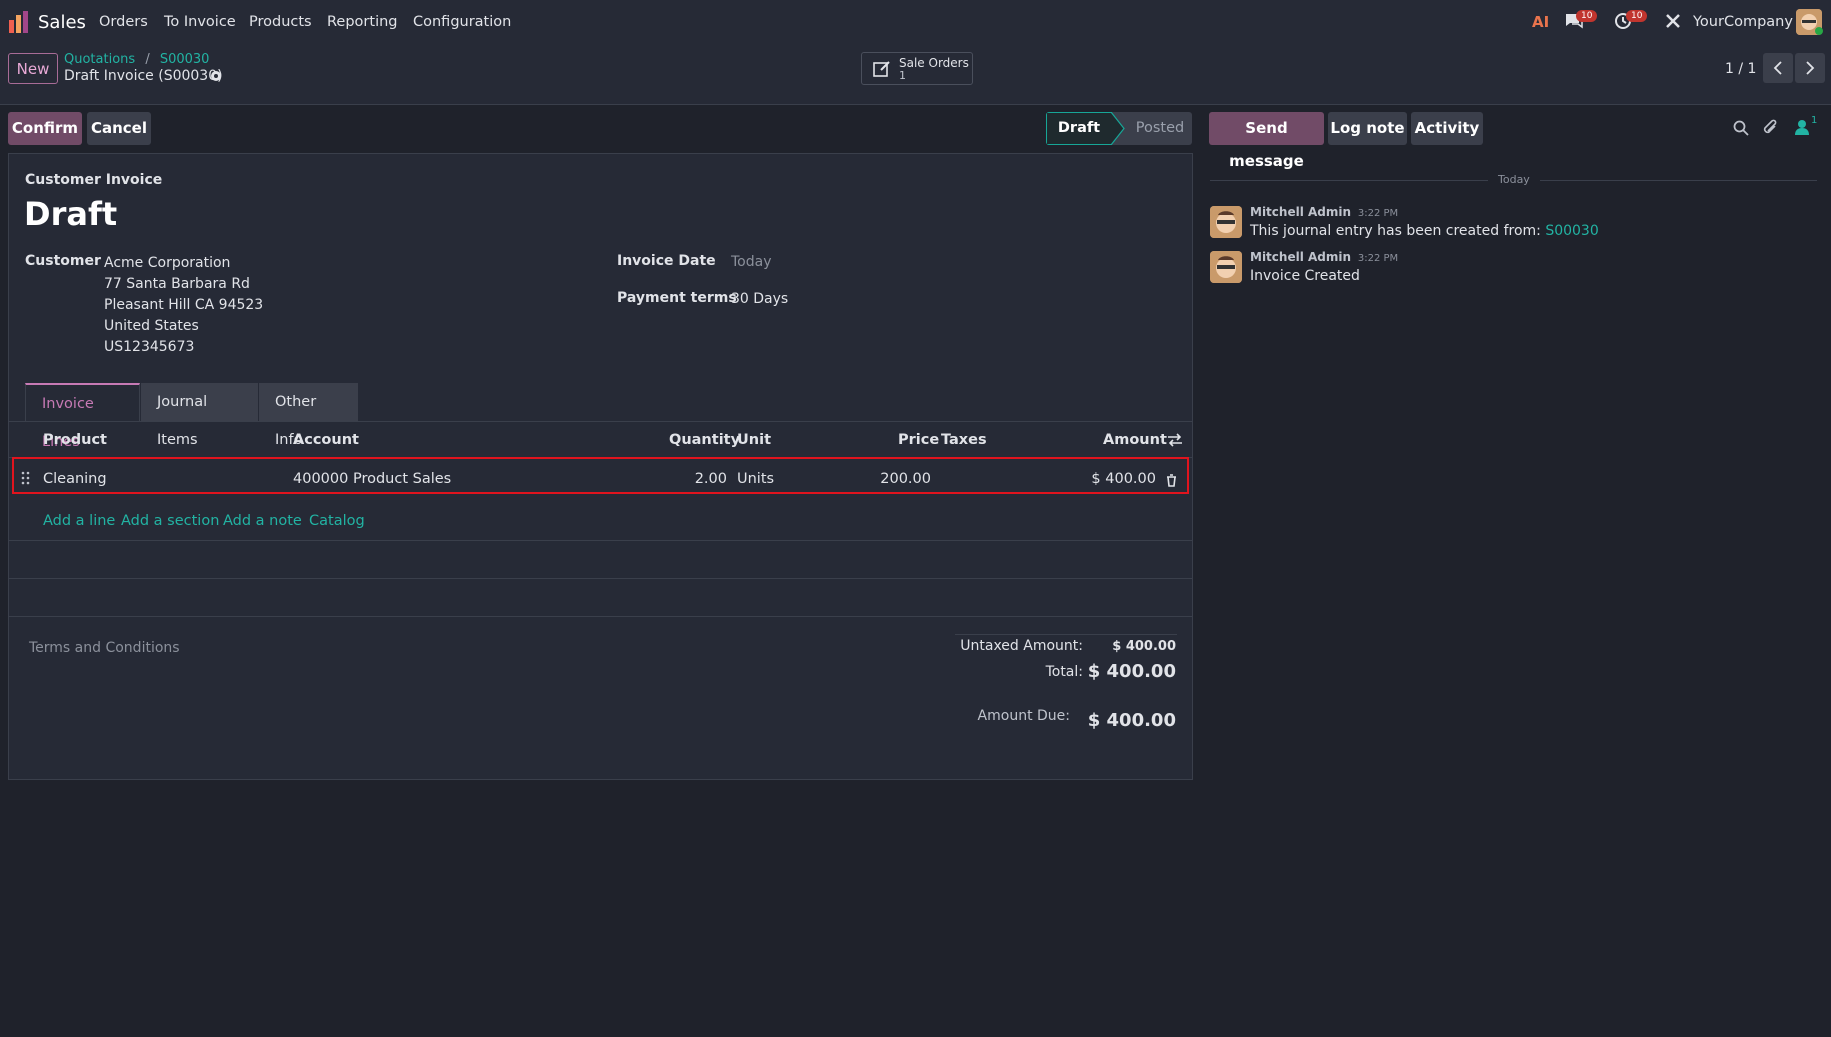 This screenshot has height=1037, width=1831. What do you see at coordinates (1741, 128) in the screenshot?
I see `search-icon` at bounding box center [1741, 128].